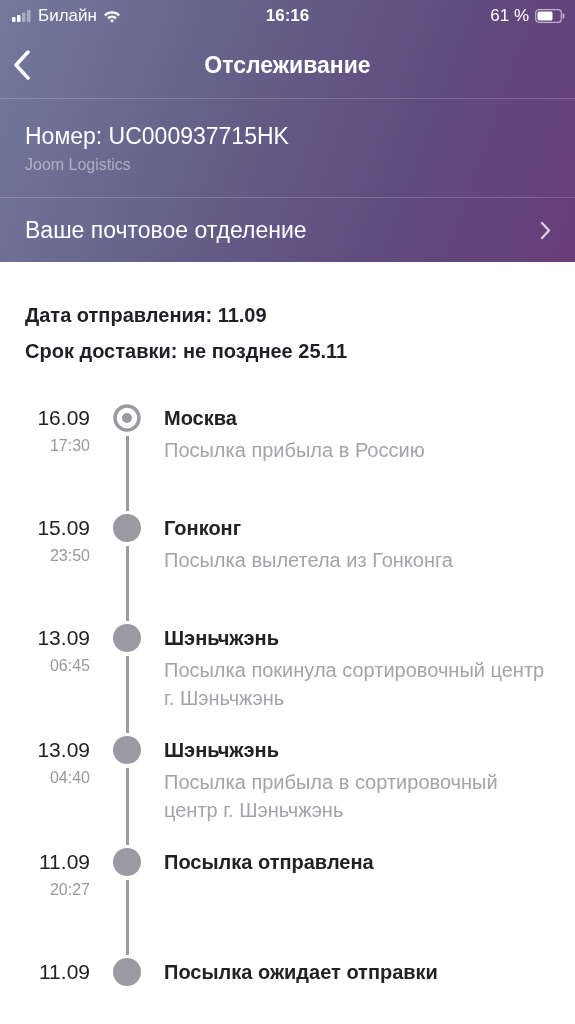  What do you see at coordinates (157, 136) in the screenshot?
I see `tracking-number: Номер: UC000937715HK` at bounding box center [157, 136].